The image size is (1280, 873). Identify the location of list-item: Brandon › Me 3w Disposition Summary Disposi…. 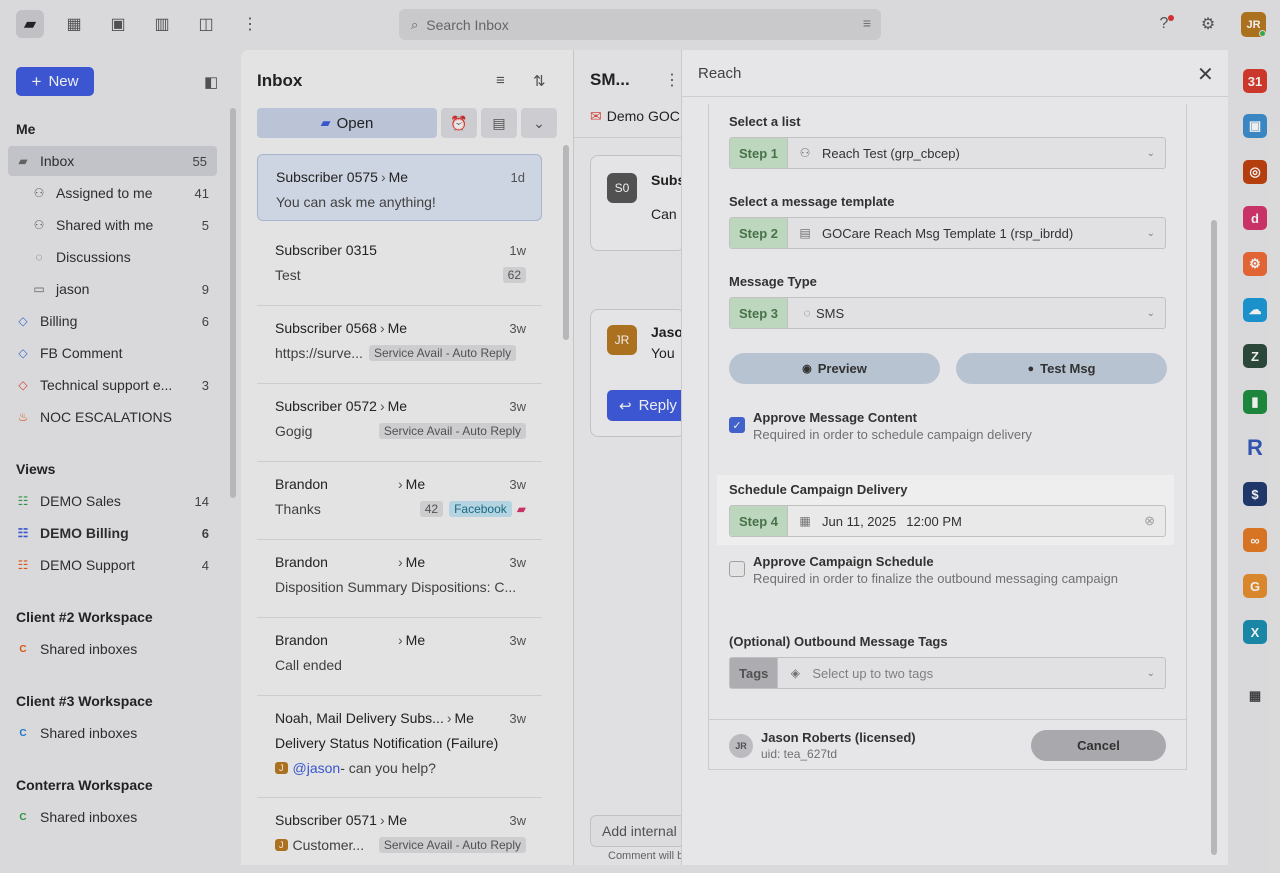
(399, 579).